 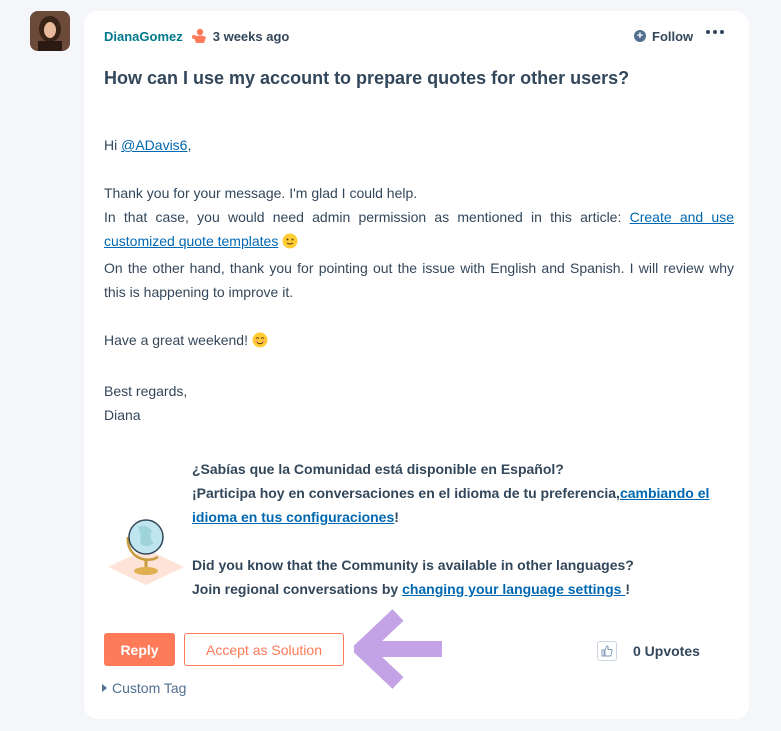 What do you see at coordinates (251, 36) in the screenshot?
I see `post-timestamp: 3 weeks ago` at bounding box center [251, 36].